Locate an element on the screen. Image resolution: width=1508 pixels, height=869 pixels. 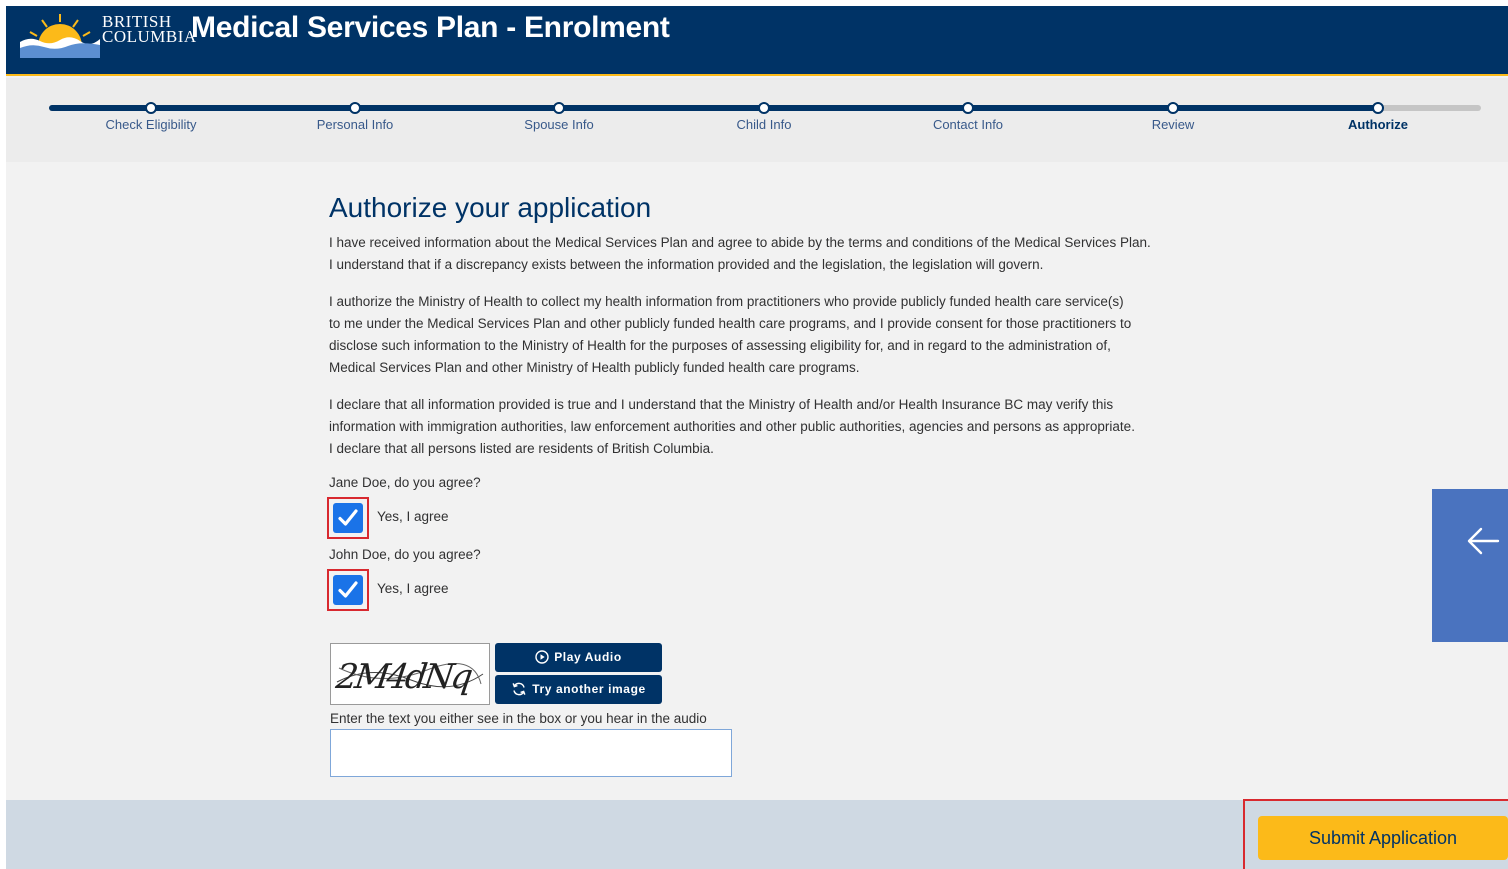
try-another-image-button: Try another image is located at coordinates (578, 689).